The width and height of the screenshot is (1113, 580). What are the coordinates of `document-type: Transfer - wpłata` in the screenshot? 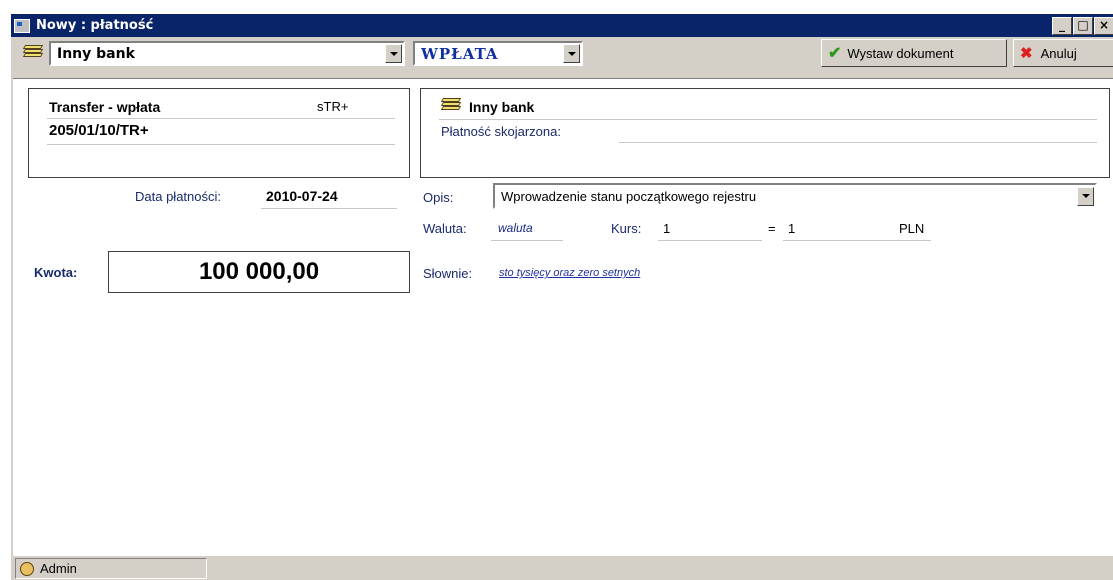 It's located at (105, 107).